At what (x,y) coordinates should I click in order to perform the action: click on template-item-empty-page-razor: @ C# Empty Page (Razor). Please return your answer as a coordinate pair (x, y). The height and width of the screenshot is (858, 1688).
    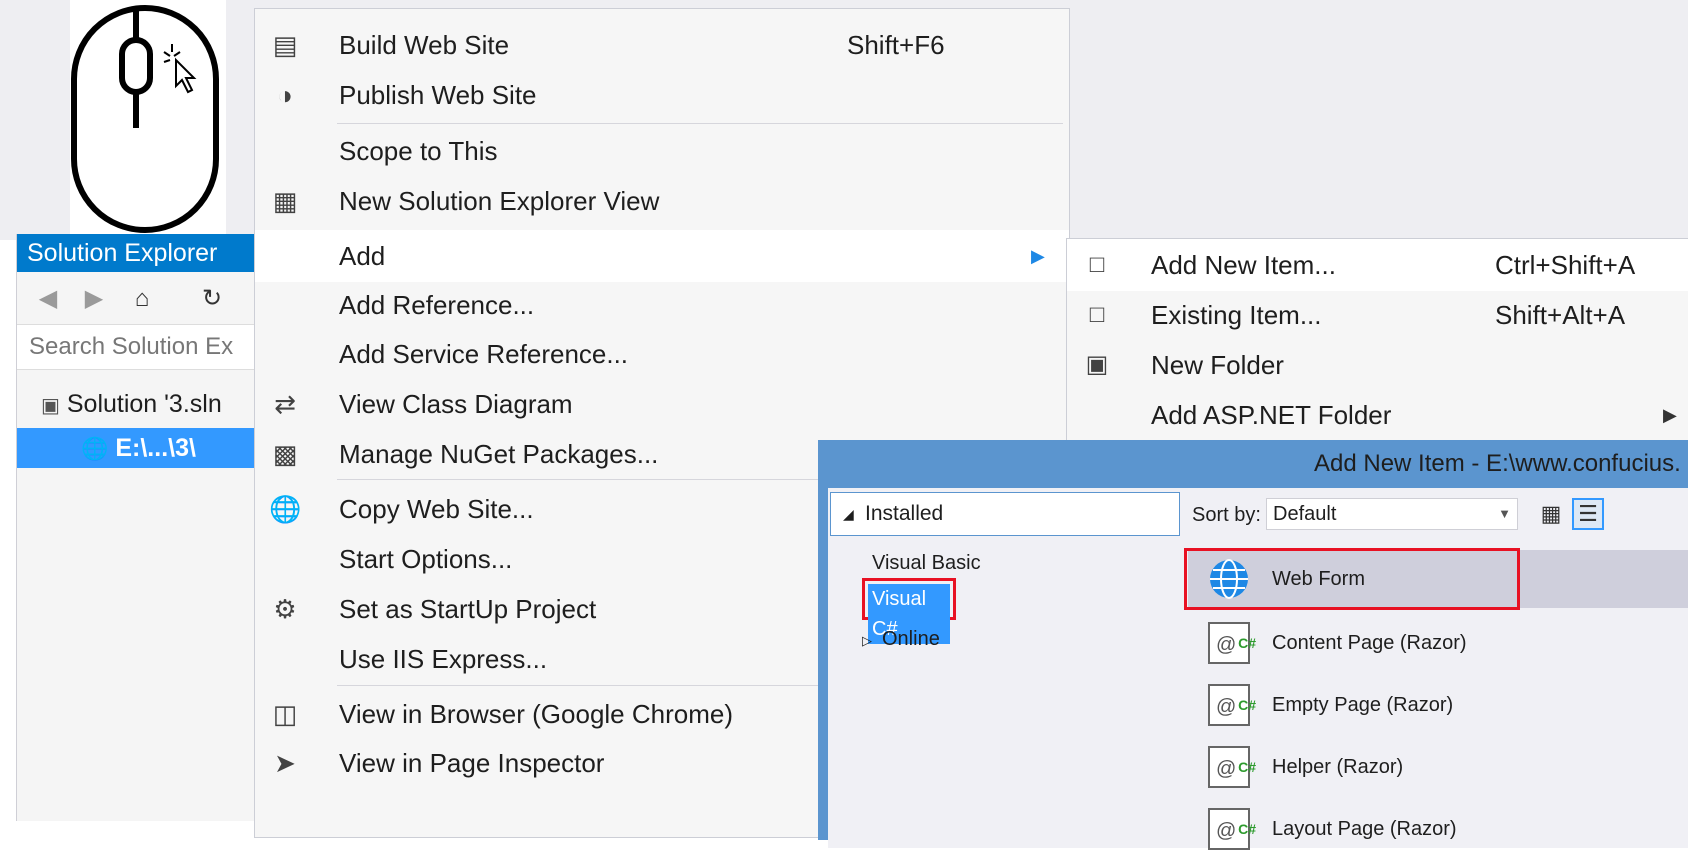
    Looking at the image, I should click on (1438, 705).